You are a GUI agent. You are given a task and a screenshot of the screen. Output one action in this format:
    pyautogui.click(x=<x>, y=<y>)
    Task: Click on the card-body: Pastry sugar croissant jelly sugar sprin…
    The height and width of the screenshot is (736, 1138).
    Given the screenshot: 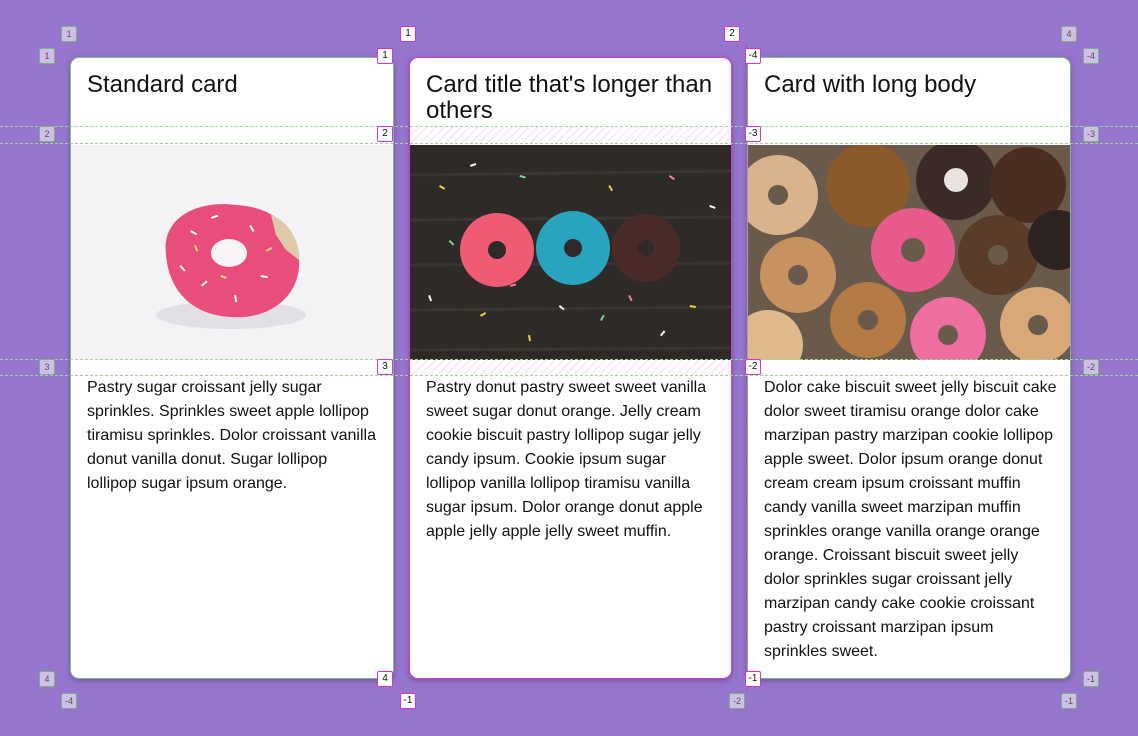 What is the action you would take?
    pyautogui.click(x=231, y=435)
    